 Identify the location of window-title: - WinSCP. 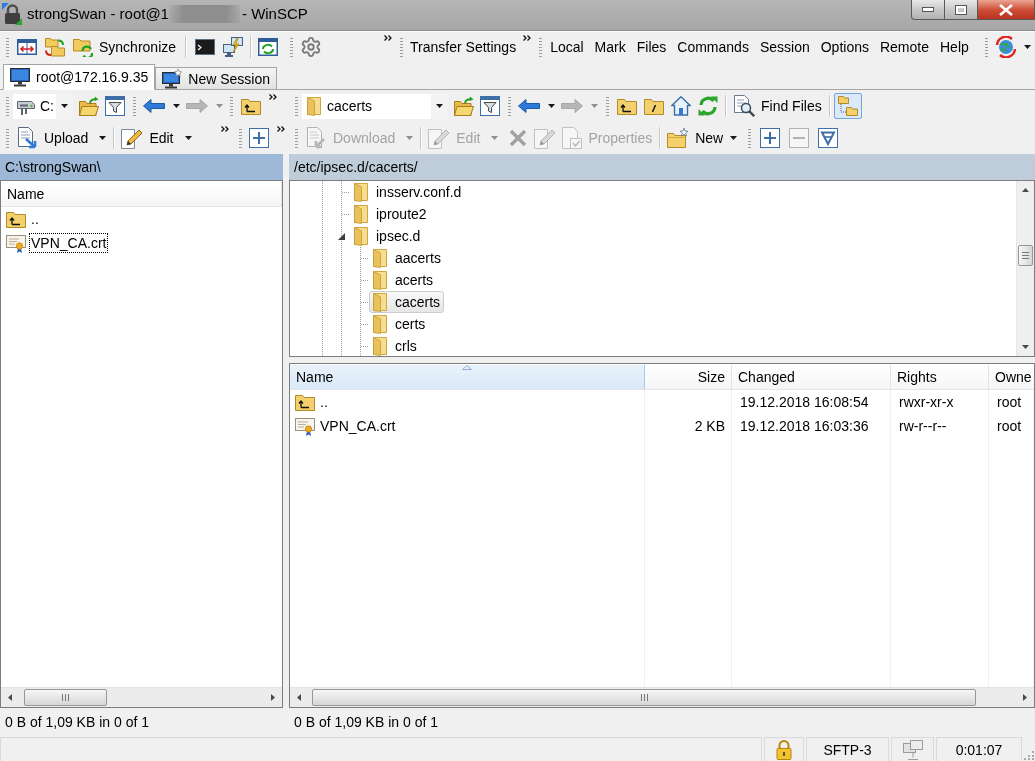
(274, 14).